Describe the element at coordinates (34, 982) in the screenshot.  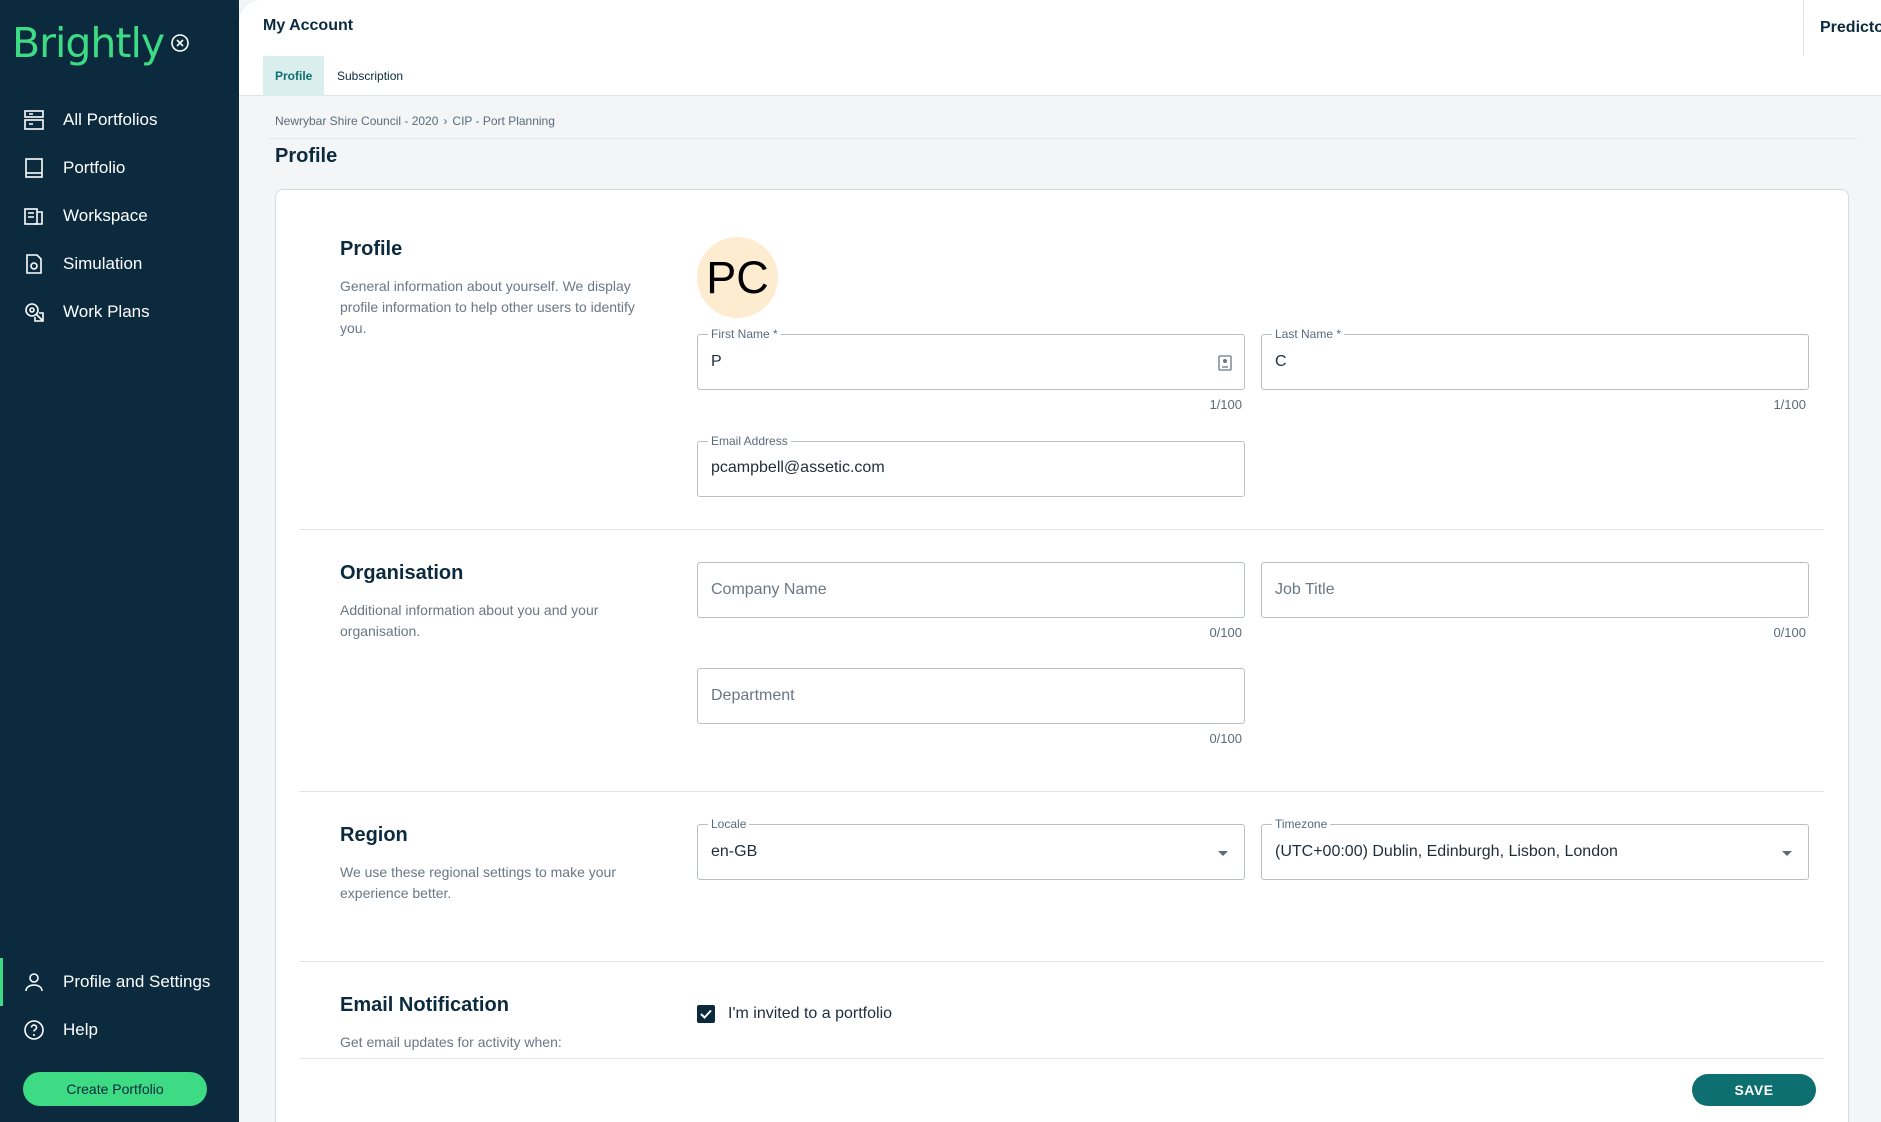
I see `user-icon` at that location.